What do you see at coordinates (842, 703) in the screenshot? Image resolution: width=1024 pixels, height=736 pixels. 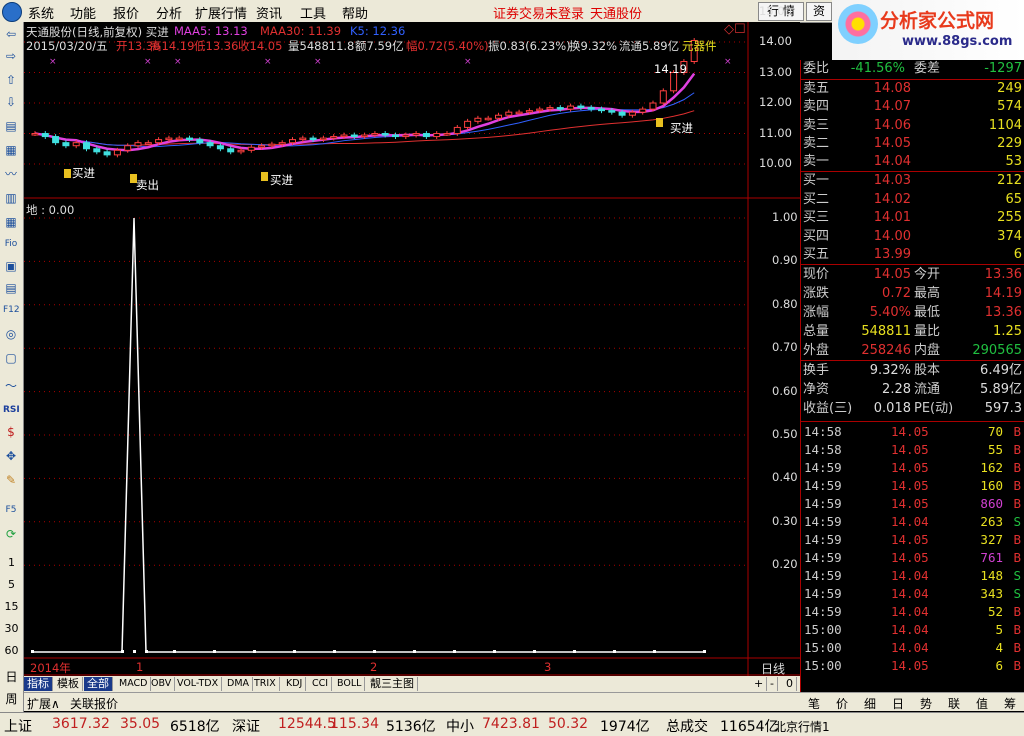 I see `tab-price: 价` at bounding box center [842, 703].